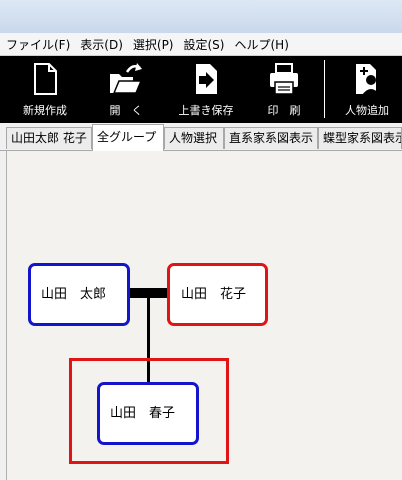  Describe the element at coordinates (45, 110) in the screenshot. I see `new-label: 新規作成` at that location.